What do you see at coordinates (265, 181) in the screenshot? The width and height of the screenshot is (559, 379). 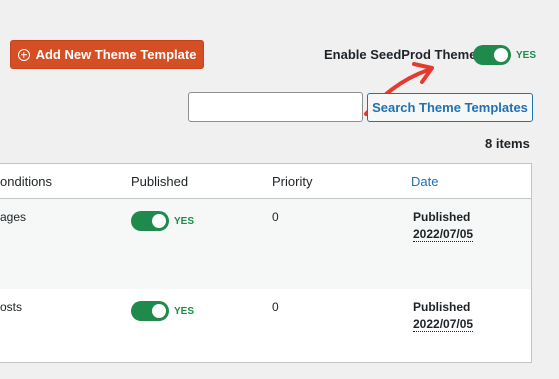 I see `table-header: onditions Published Priority Date` at bounding box center [265, 181].